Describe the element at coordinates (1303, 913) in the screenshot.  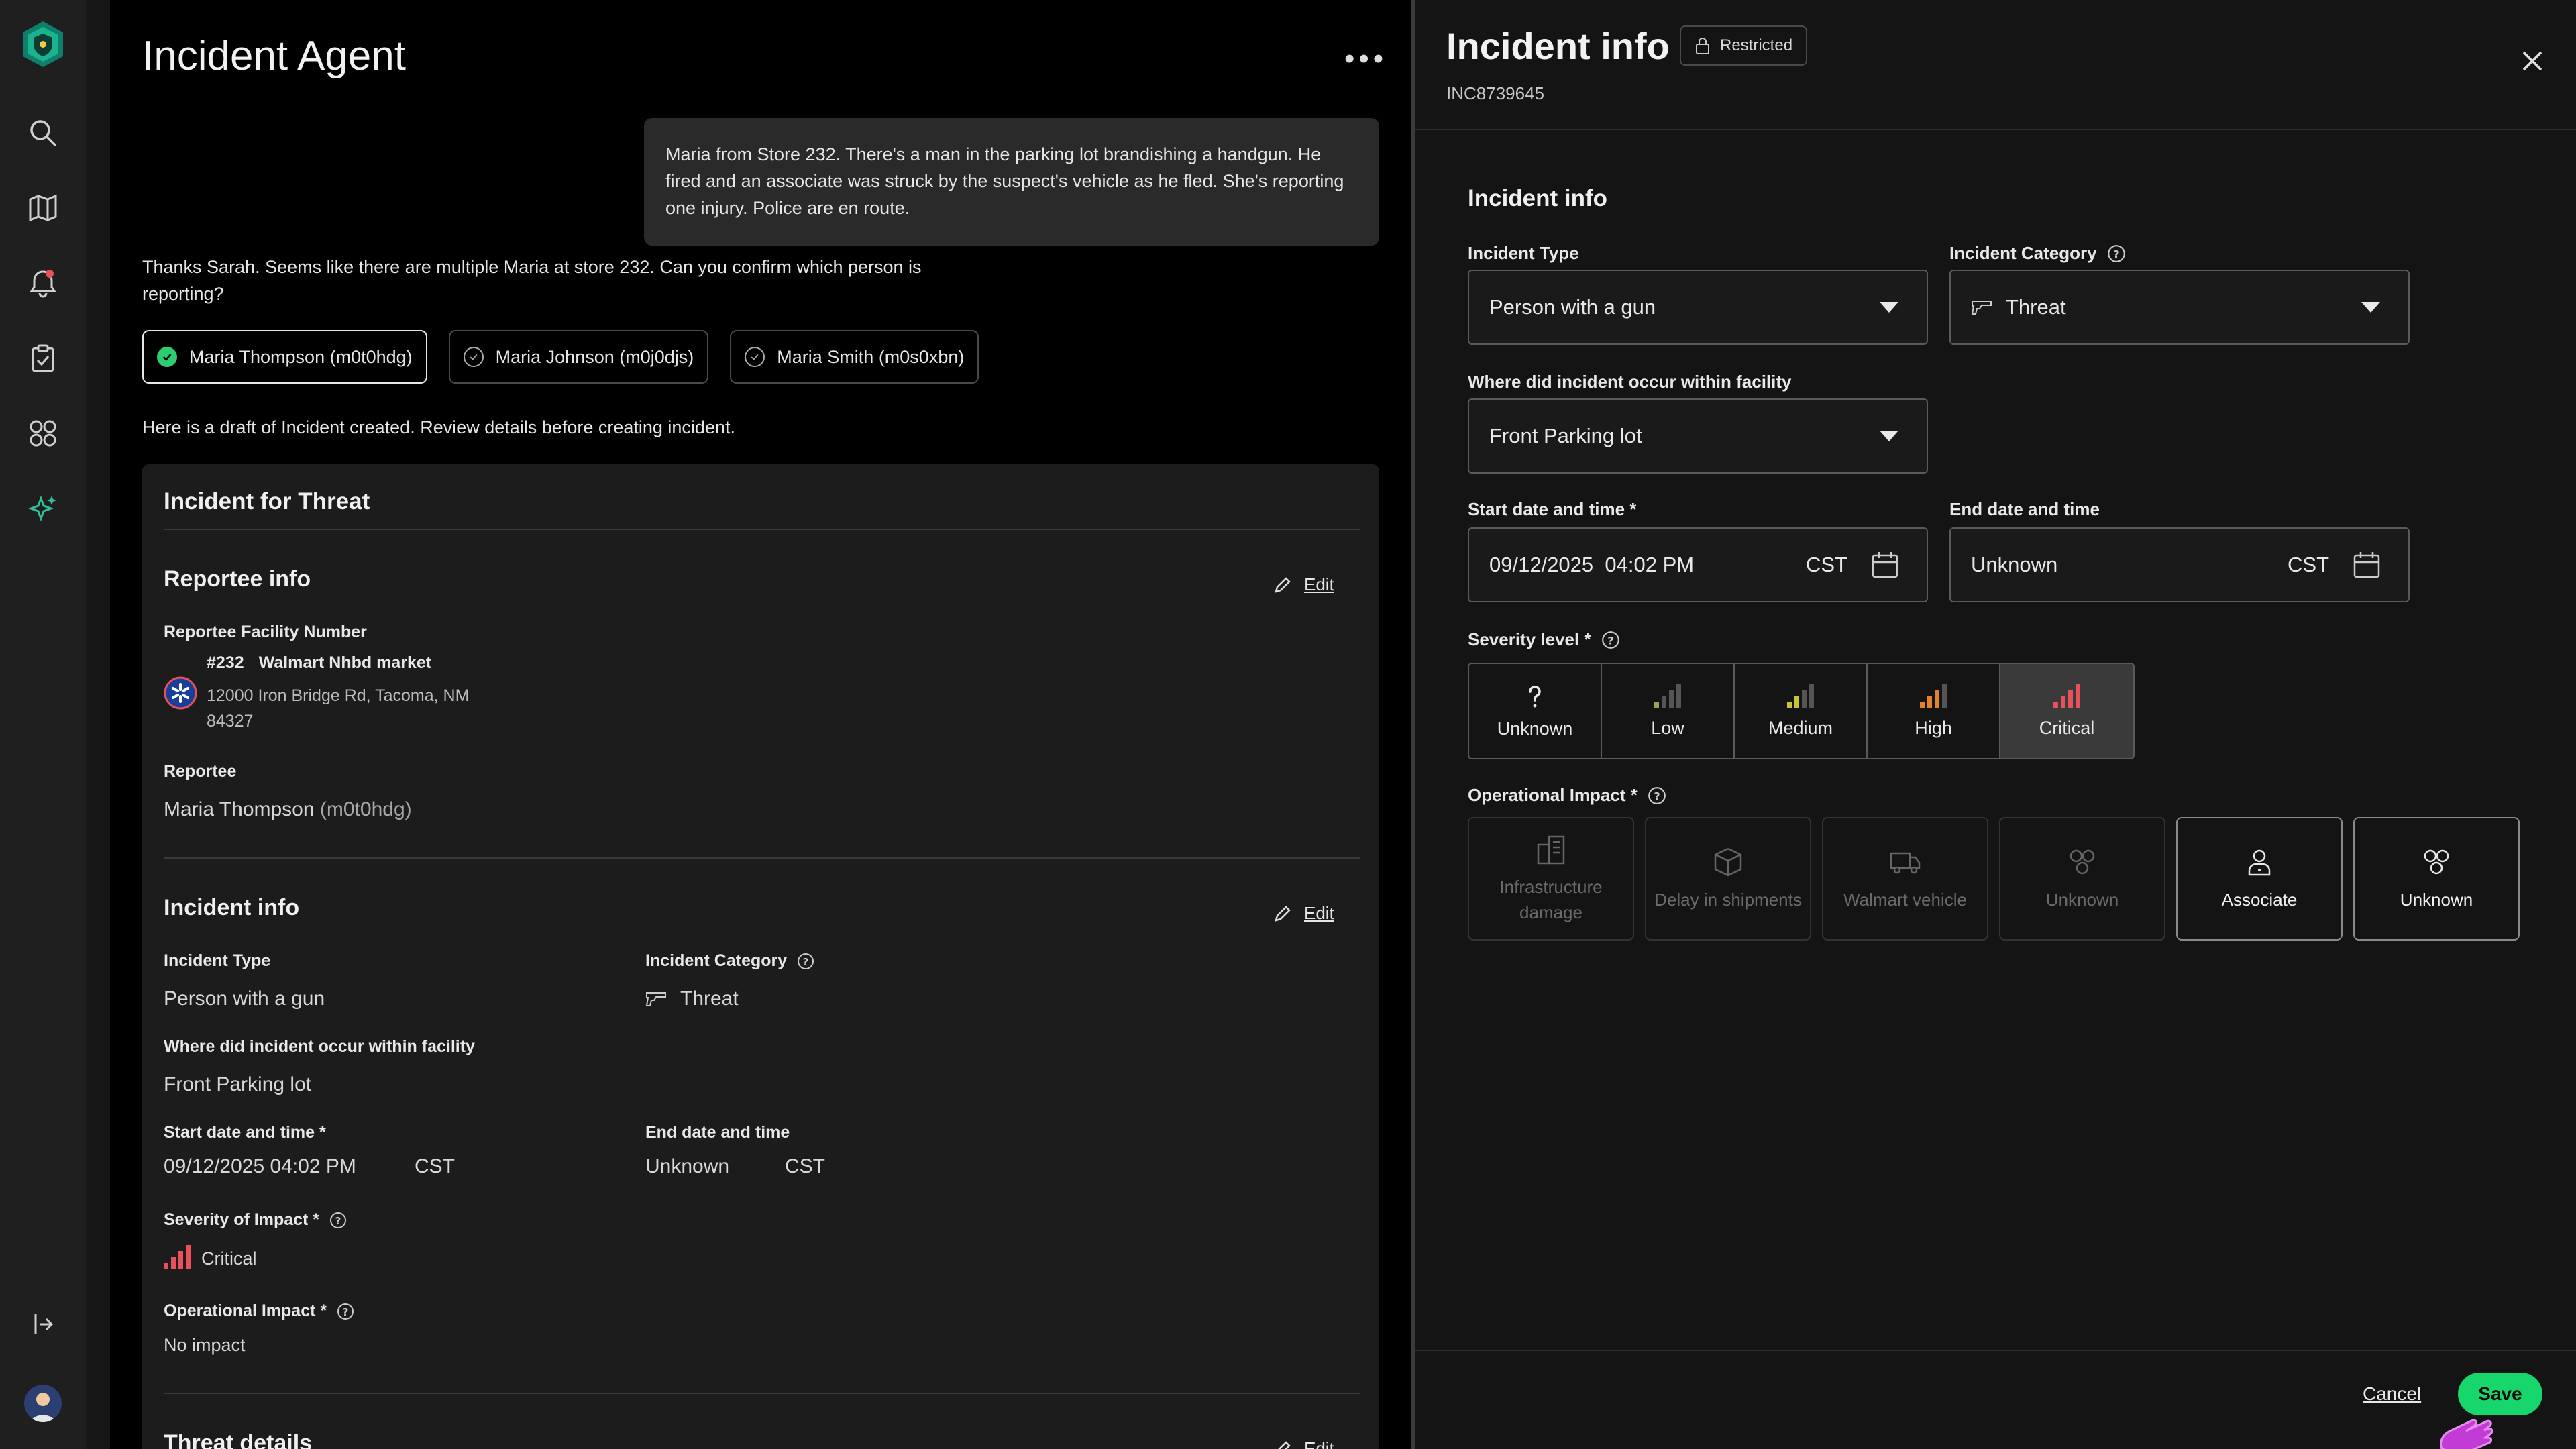
I see `edit-incident-button: Edit` at that location.